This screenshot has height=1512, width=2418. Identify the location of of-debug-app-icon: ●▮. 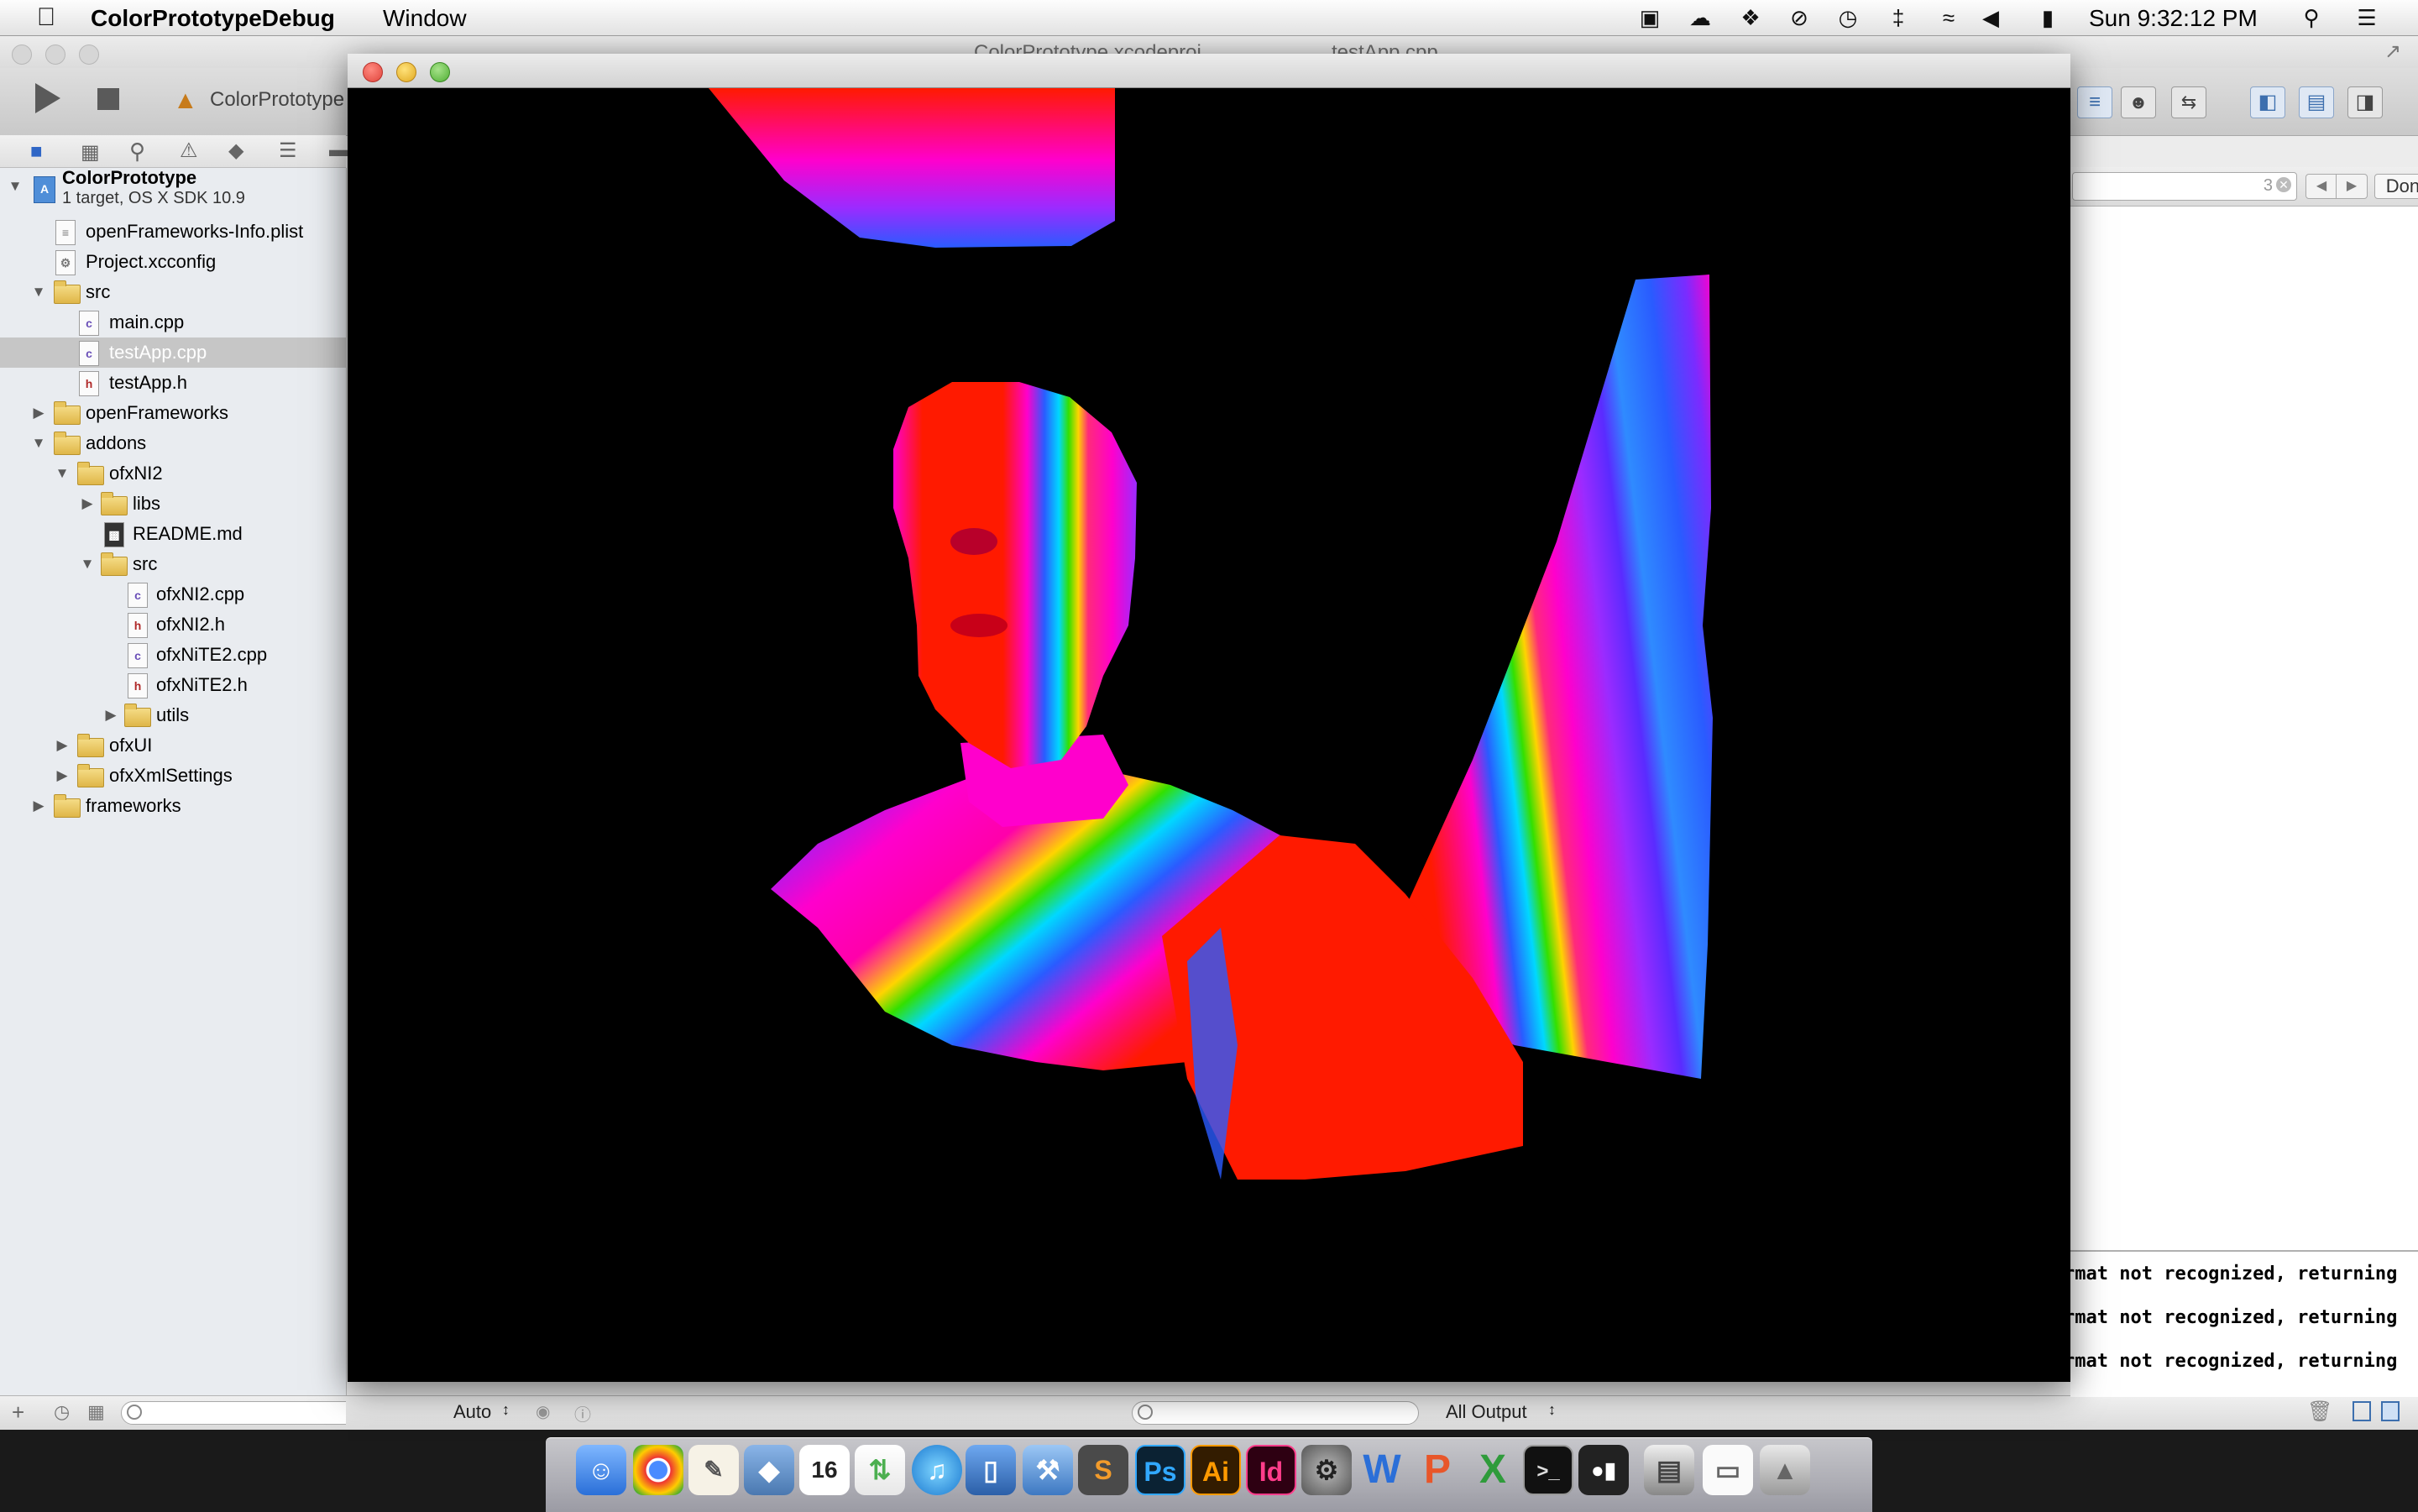
(1603, 1470).